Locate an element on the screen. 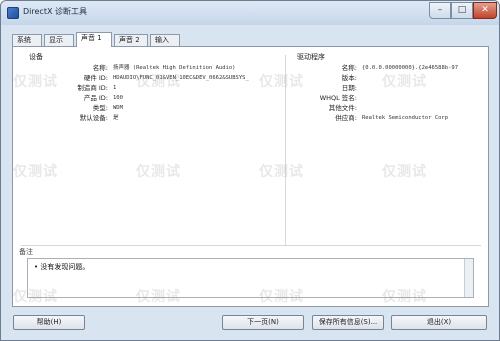  notes-separator is located at coordinates (251, 245).